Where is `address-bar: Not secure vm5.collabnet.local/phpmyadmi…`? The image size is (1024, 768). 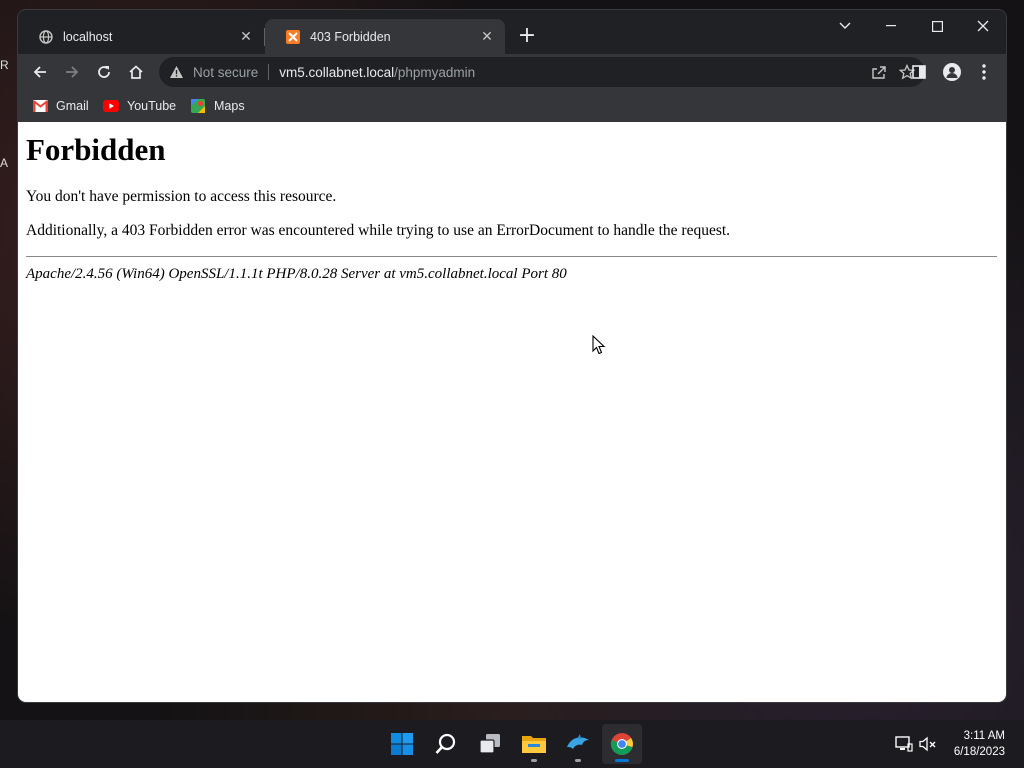
address-bar: Not secure vm5.collabnet.local/phpmyadmi… is located at coordinates (542, 72).